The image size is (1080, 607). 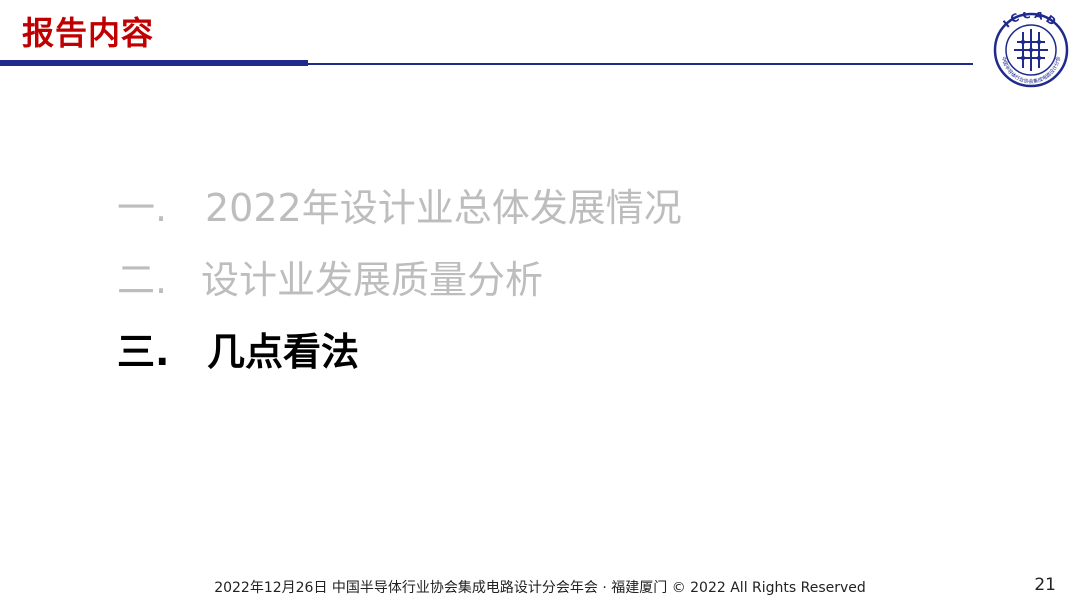 What do you see at coordinates (372, 280) in the screenshot?
I see `agenda-item-label: 设计业发展质量分析` at bounding box center [372, 280].